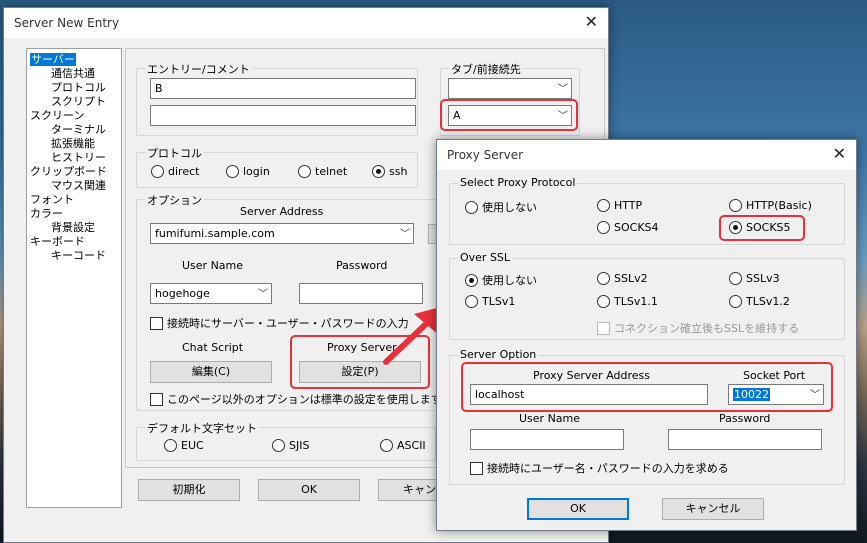 The image size is (867, 543). I want to click on protocol-ssh-radio: ssh, so click(389, 173).